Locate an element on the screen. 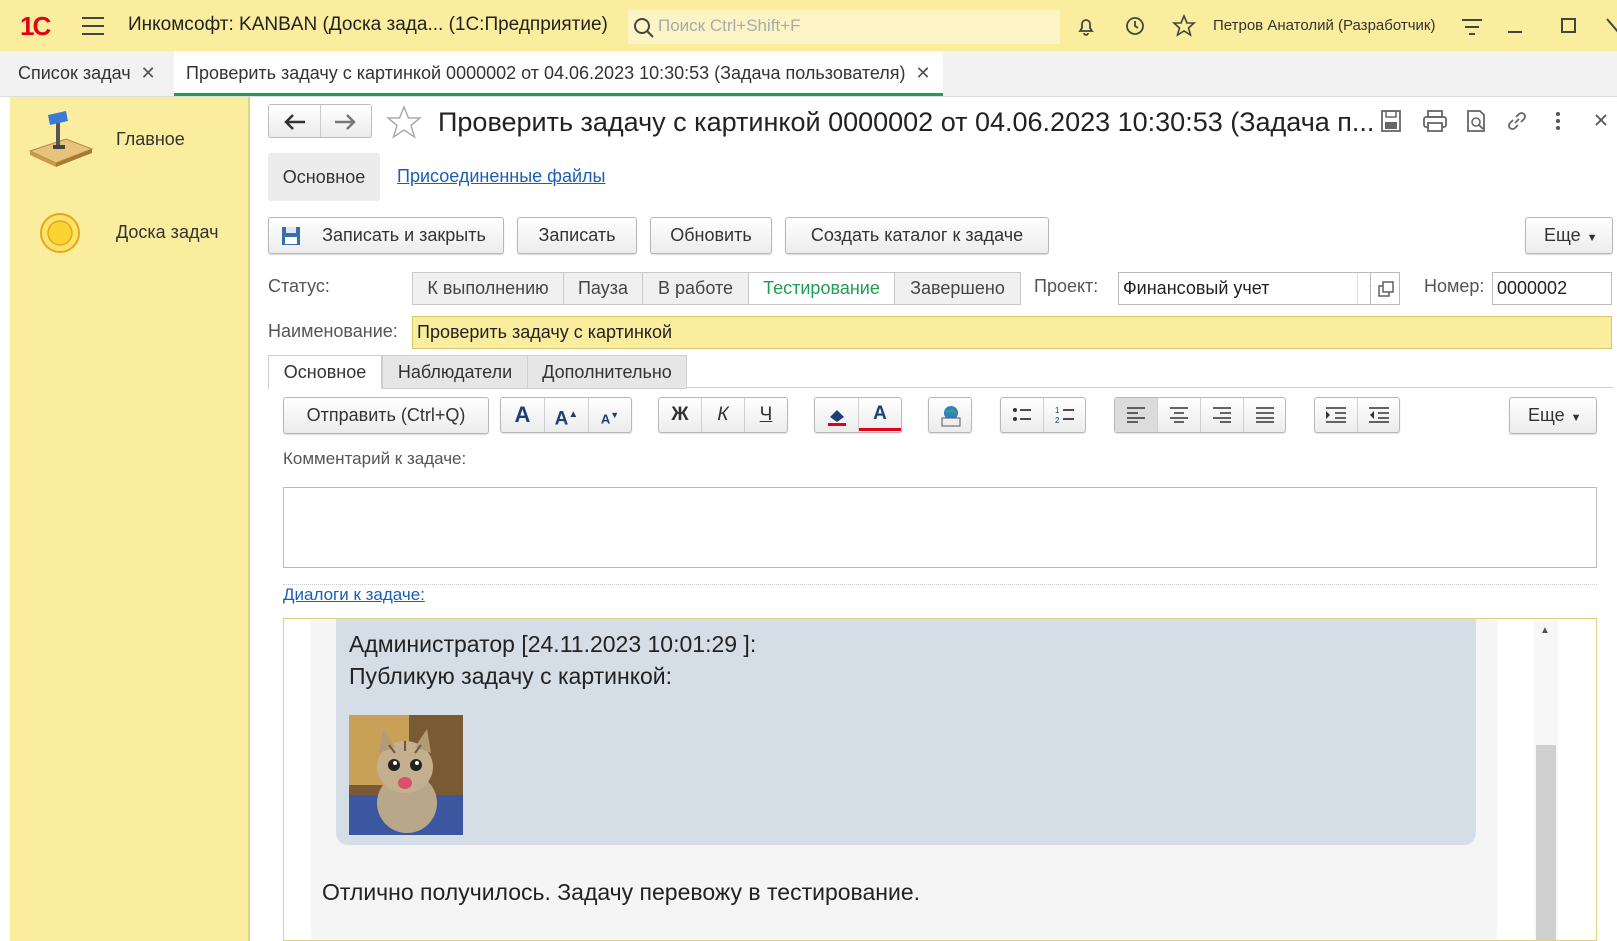 The width and height of the screenshot is (1617, 941). font-increase-icon: A▲ is located at coordinates (567, 415).